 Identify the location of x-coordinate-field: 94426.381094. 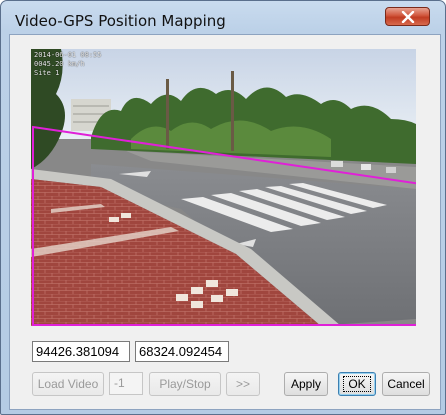
(81, 351).